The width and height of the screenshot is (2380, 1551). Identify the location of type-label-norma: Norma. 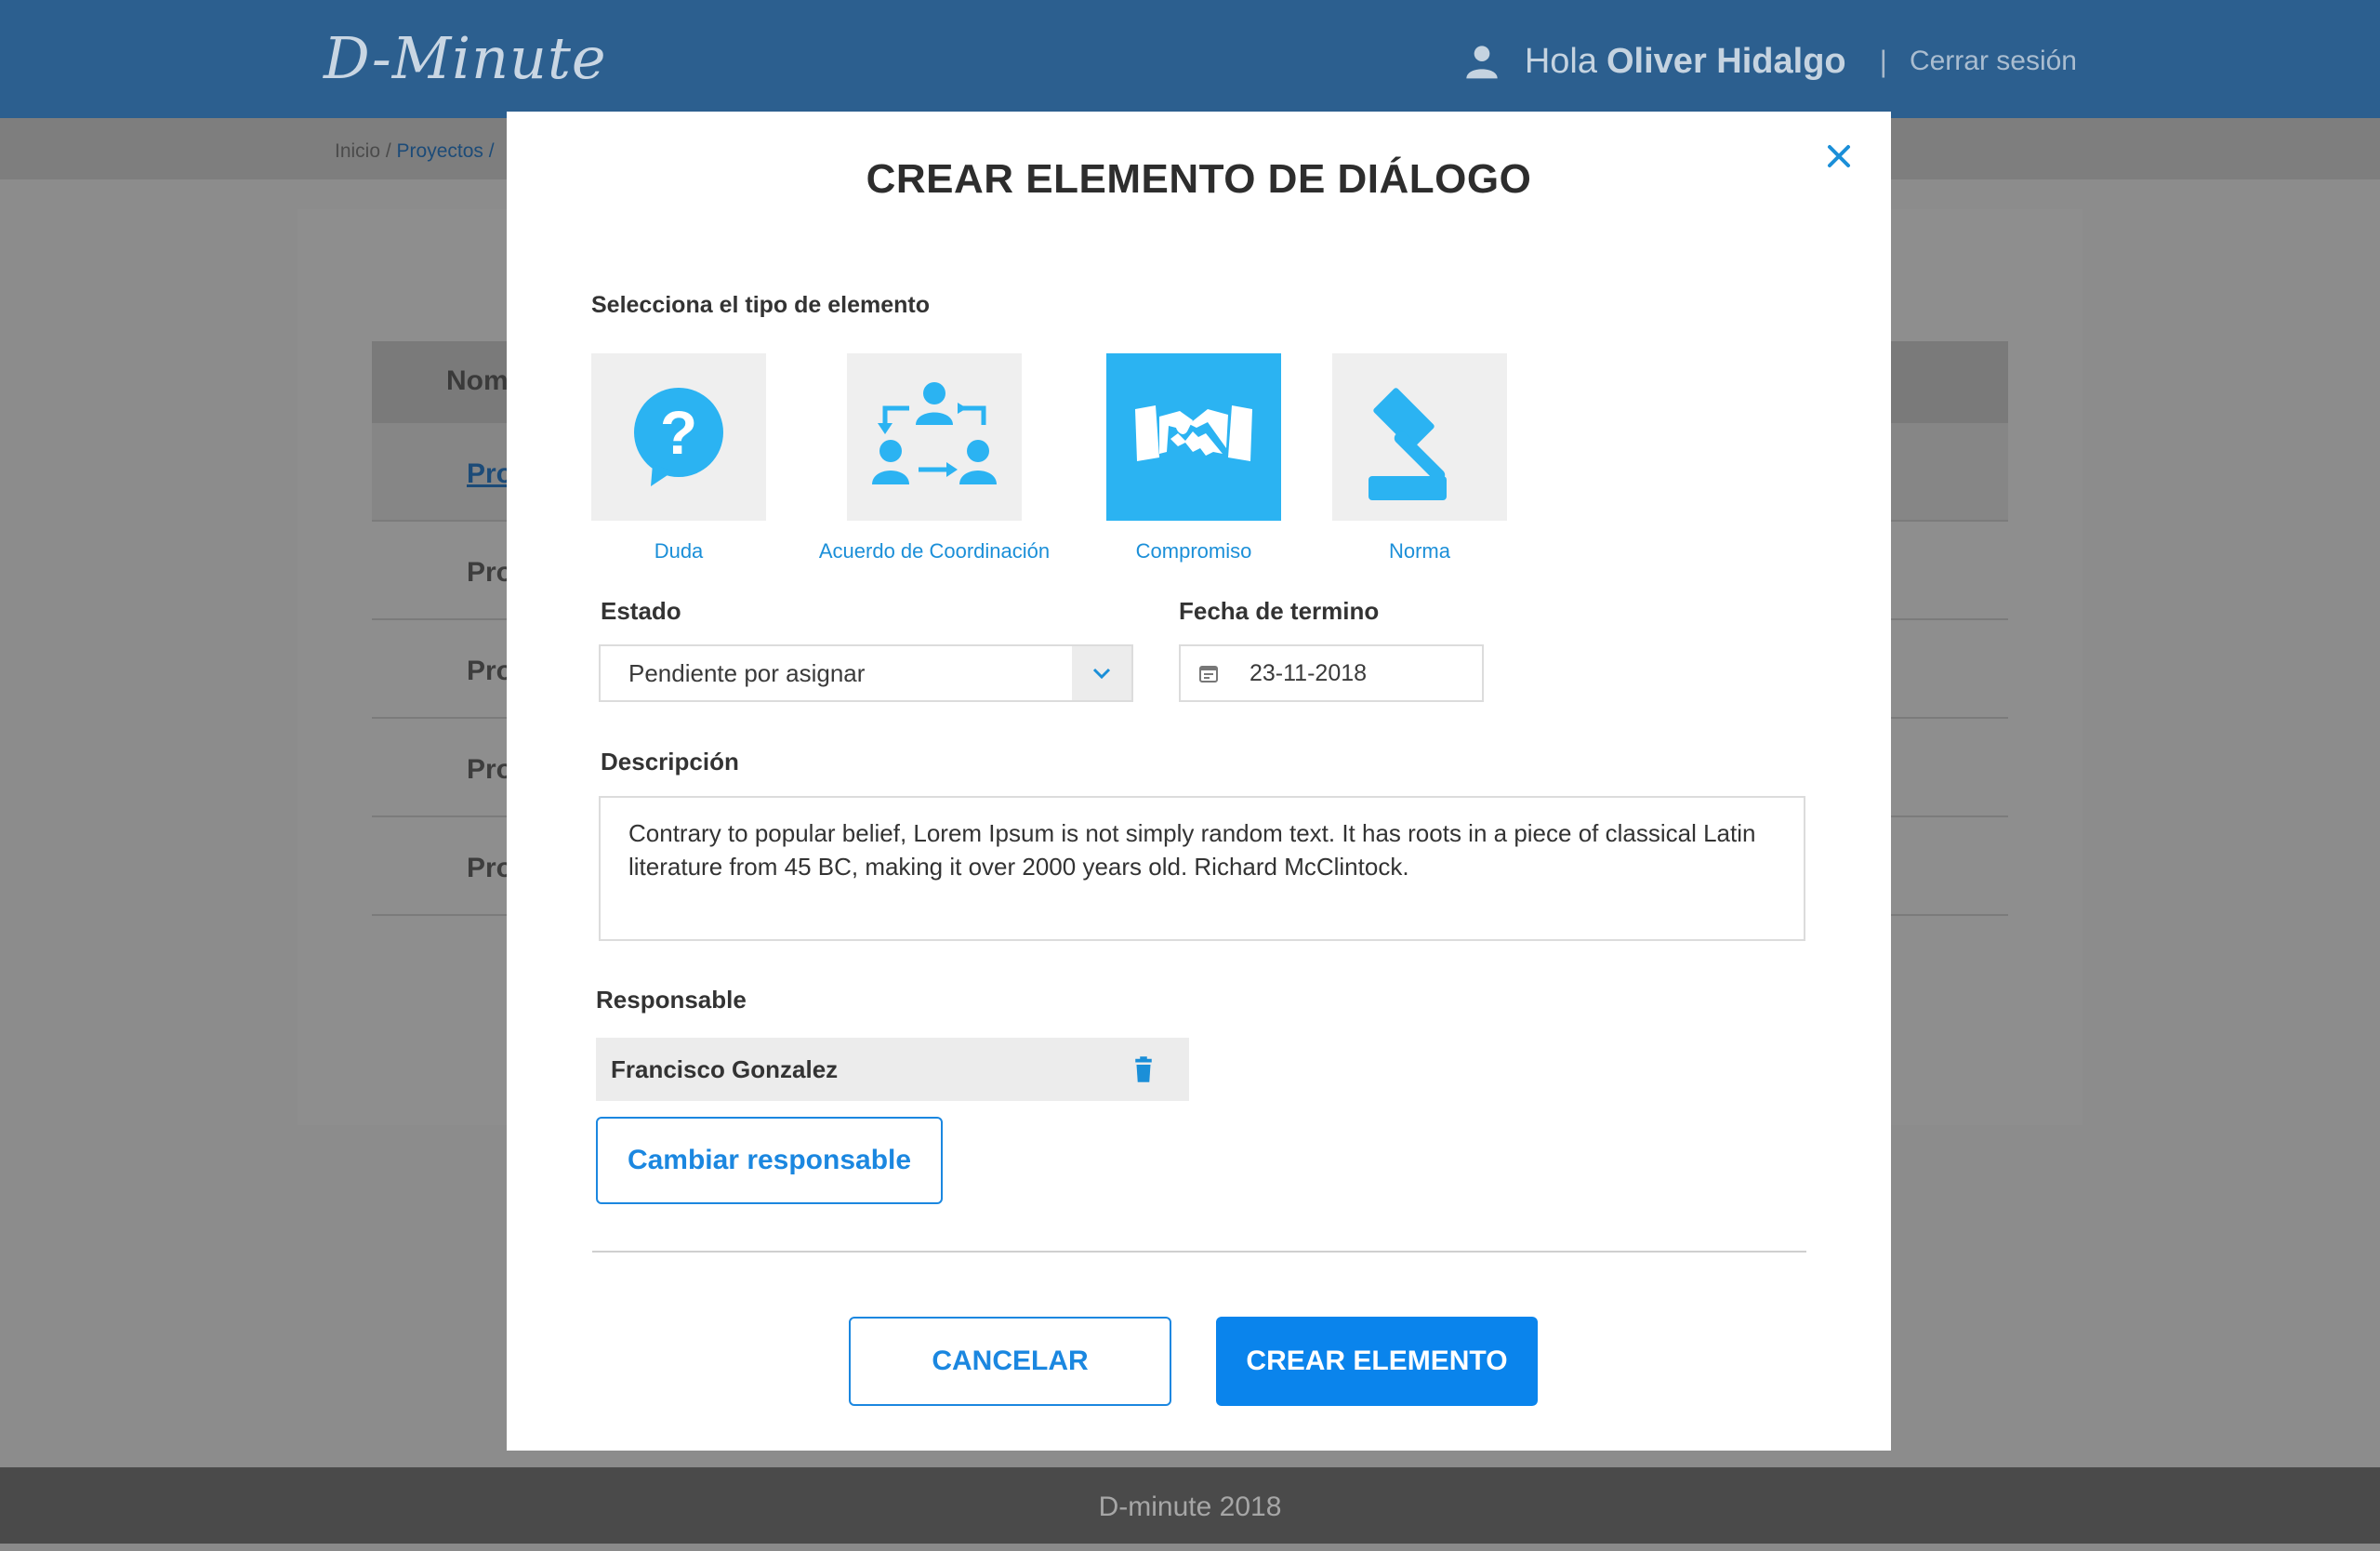
(1419, 551).